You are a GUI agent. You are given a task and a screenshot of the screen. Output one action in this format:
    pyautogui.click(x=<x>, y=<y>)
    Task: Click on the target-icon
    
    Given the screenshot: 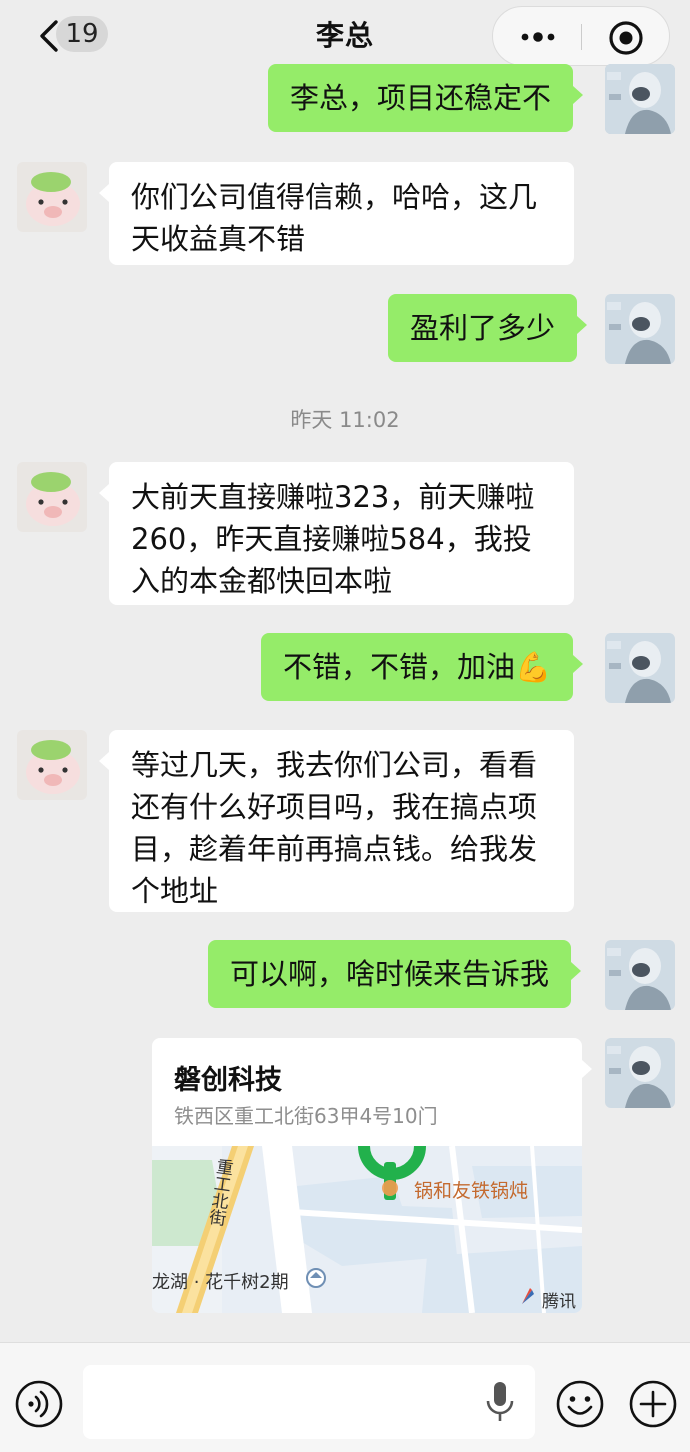 What is the action you would take?
    pyautogui.click(x=626, y=38)
    